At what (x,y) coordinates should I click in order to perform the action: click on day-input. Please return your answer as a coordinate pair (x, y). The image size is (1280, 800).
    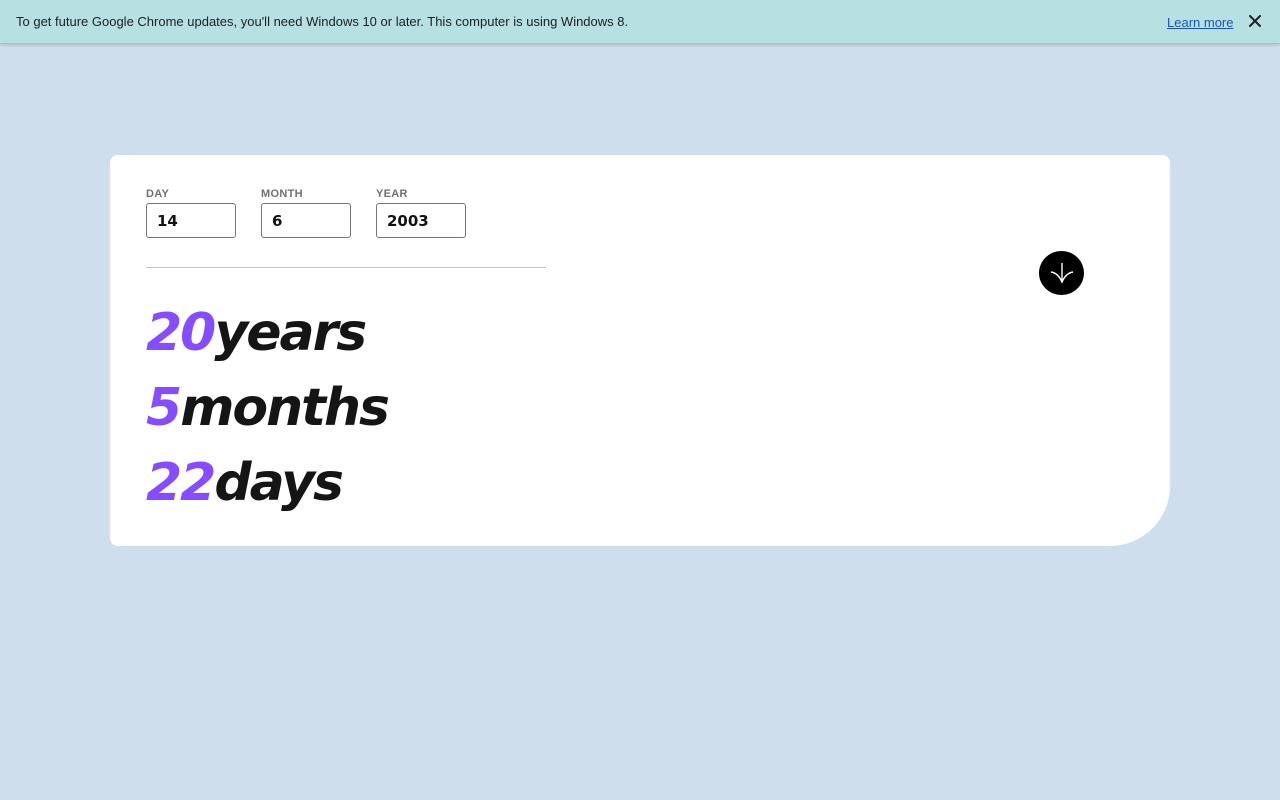
    Looking at the image, I should click on (191, 220).